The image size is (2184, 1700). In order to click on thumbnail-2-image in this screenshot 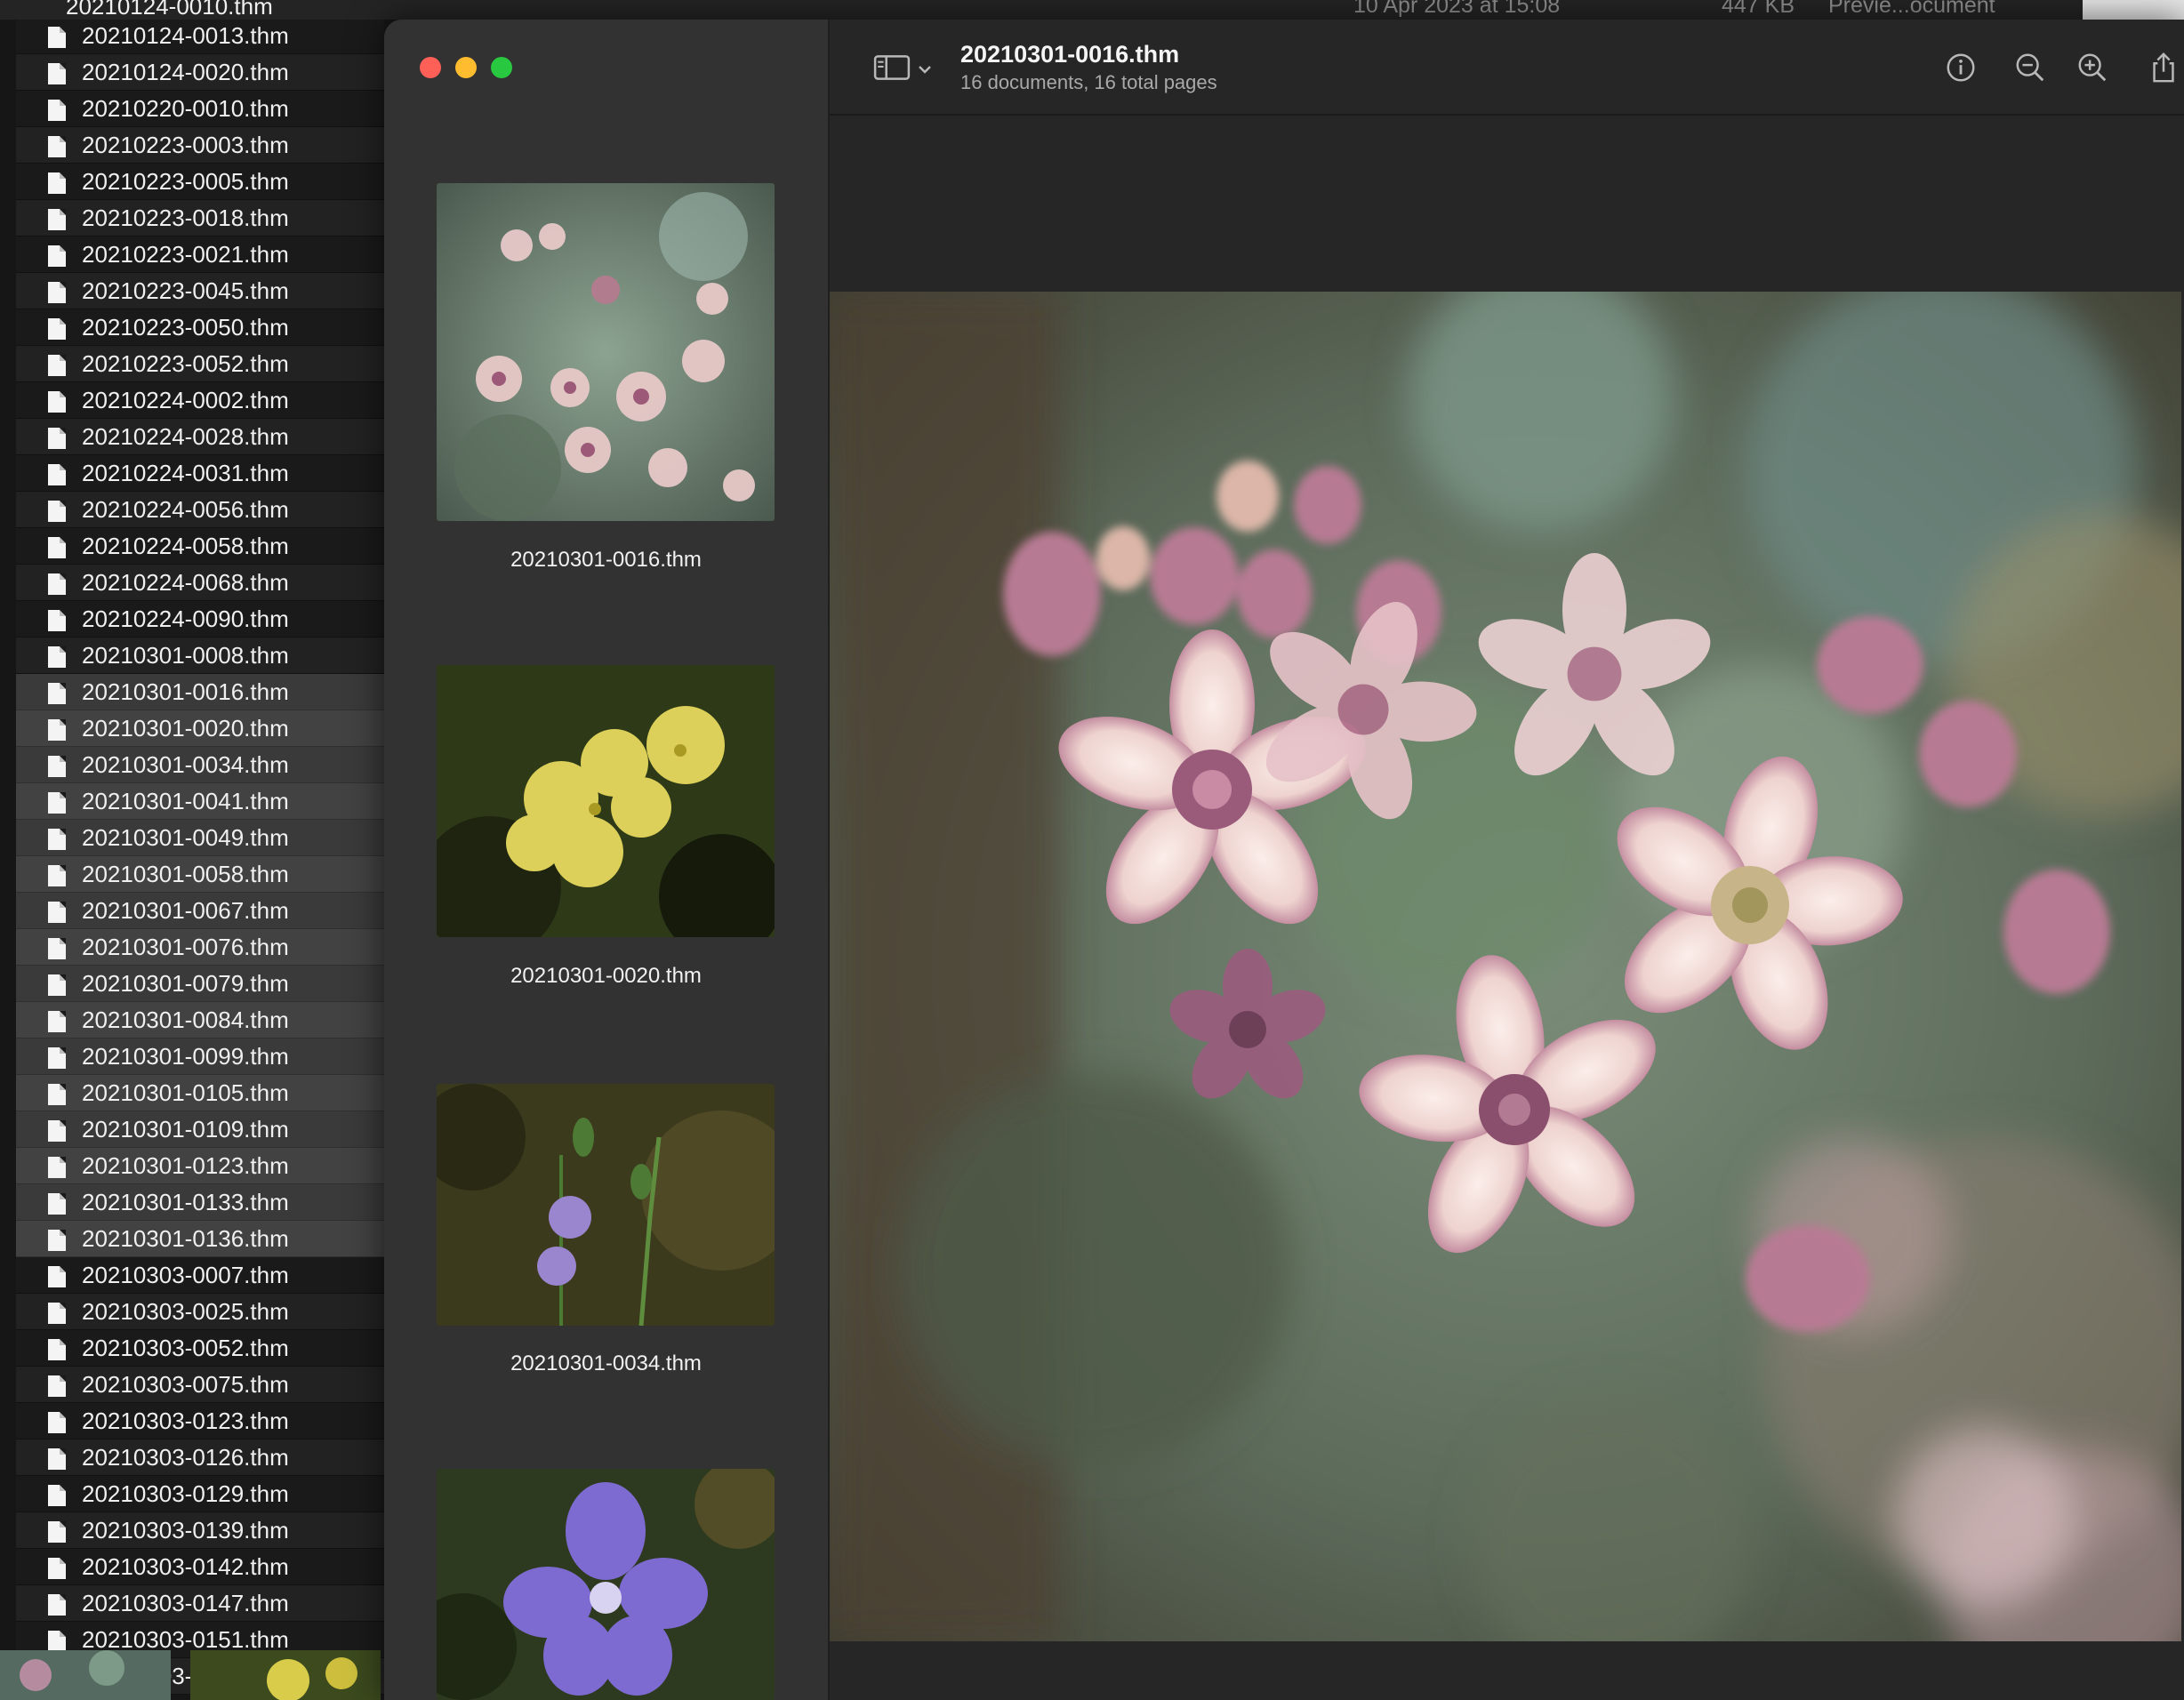, I will do `click(606, 801)`.